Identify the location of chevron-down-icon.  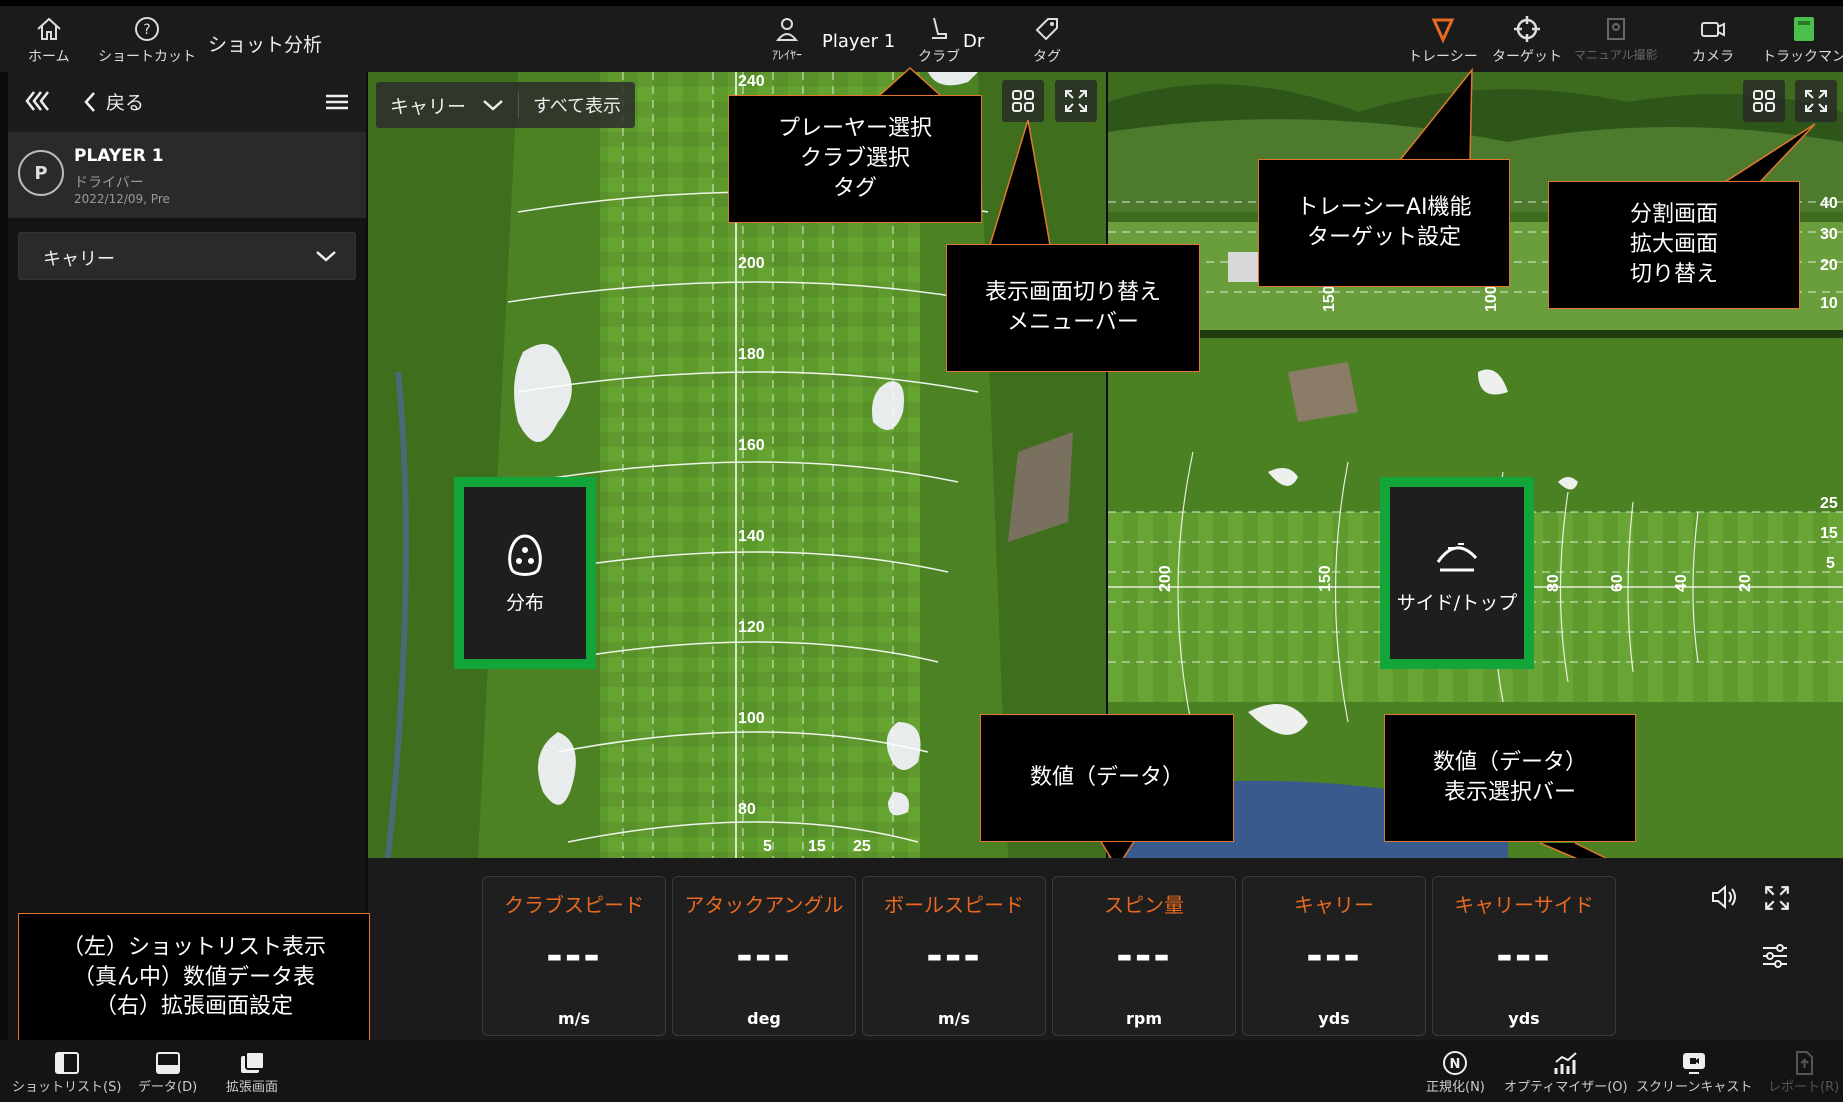
(326, 256).